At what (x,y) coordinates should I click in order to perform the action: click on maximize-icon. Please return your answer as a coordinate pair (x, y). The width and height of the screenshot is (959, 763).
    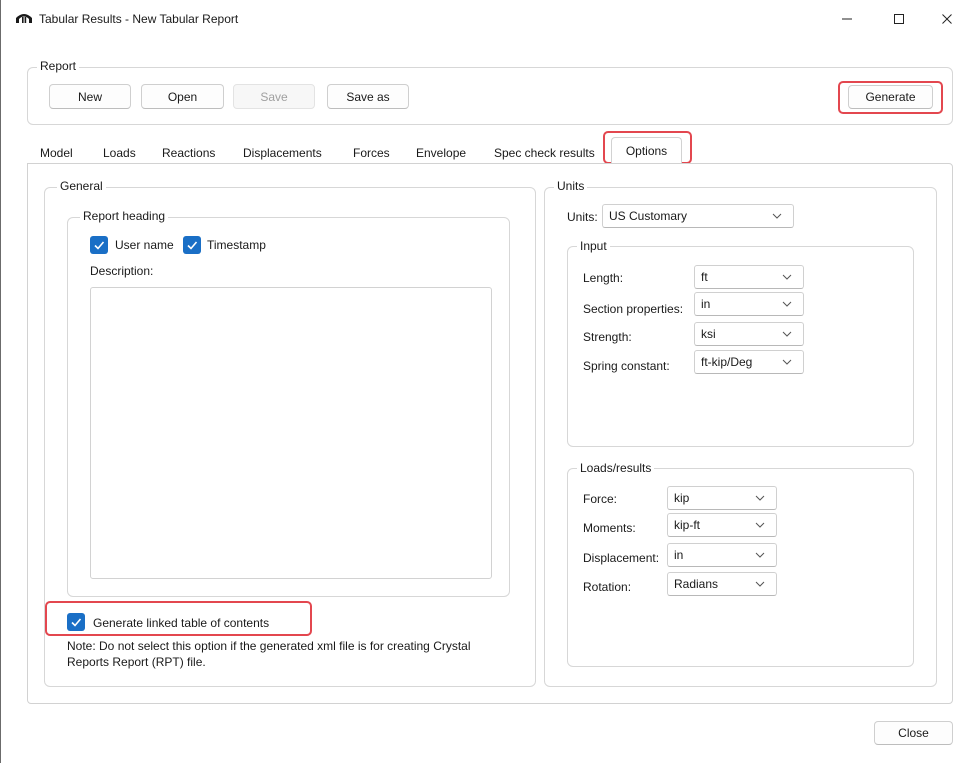
    Looking at the image, I should click on (899, 19).